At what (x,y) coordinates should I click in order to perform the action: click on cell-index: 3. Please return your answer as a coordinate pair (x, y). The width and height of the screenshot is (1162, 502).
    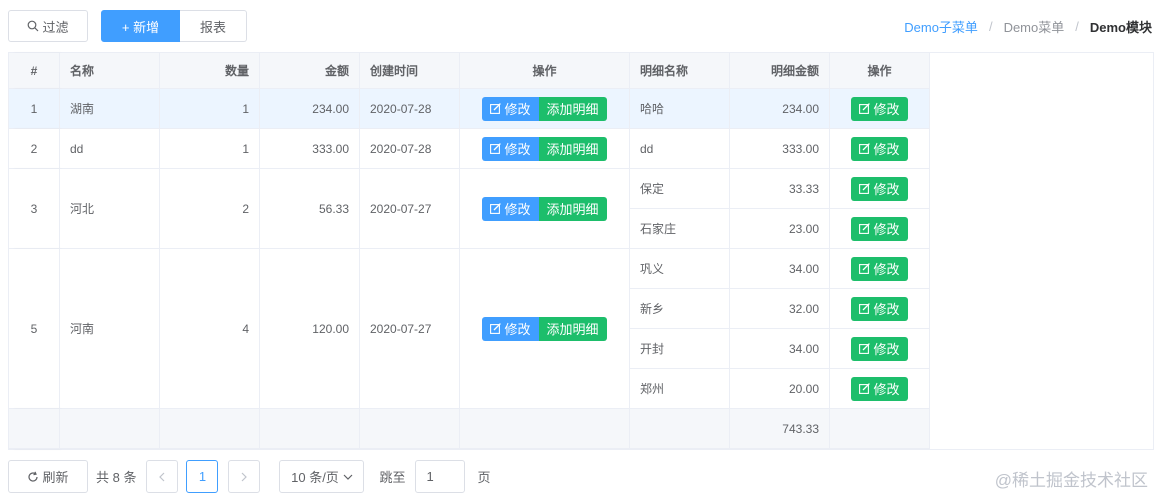
    Looking at the image, I should click on (34, 209).